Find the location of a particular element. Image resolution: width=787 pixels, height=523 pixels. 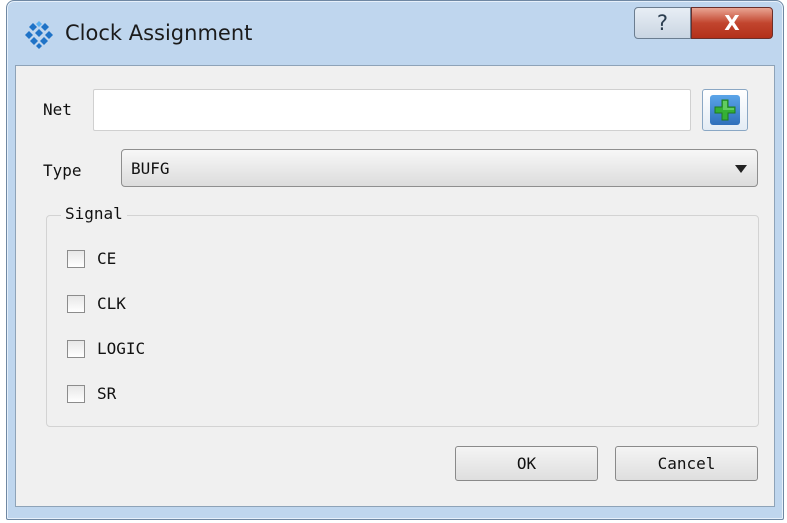

add-net-button is located at coordinates (725, 110).